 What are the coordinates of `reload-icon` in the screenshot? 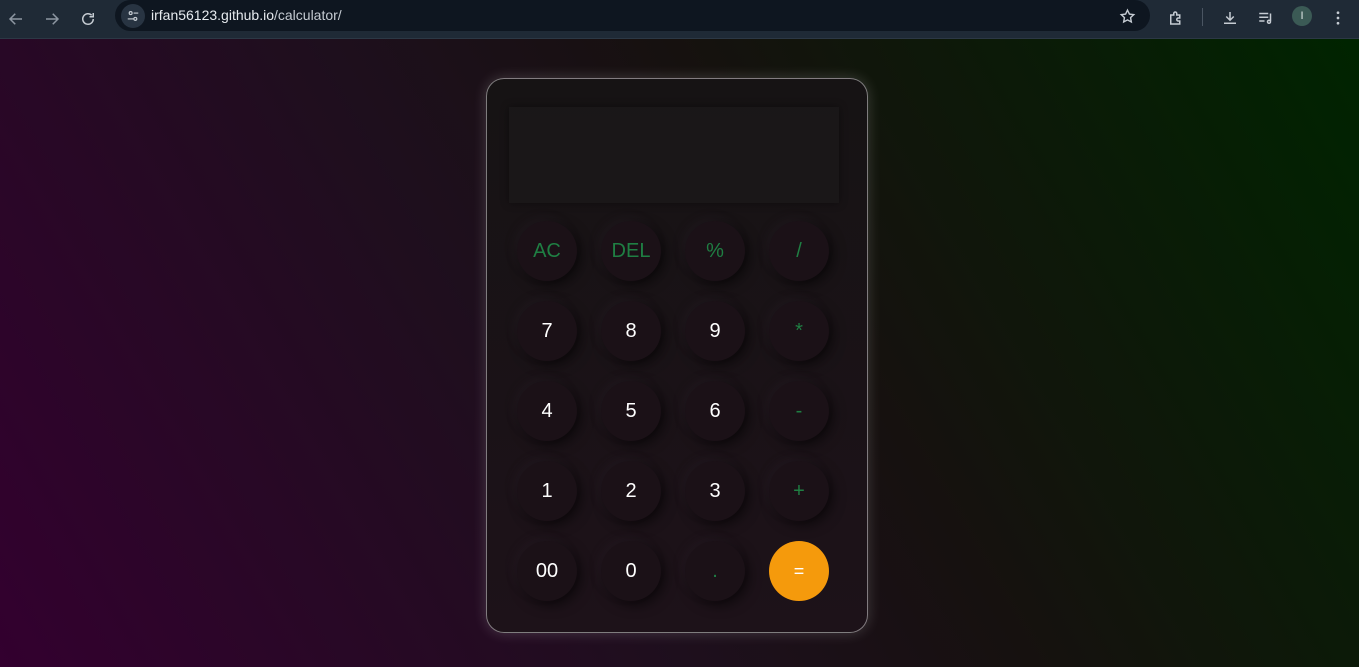 It's located at (88, 19).